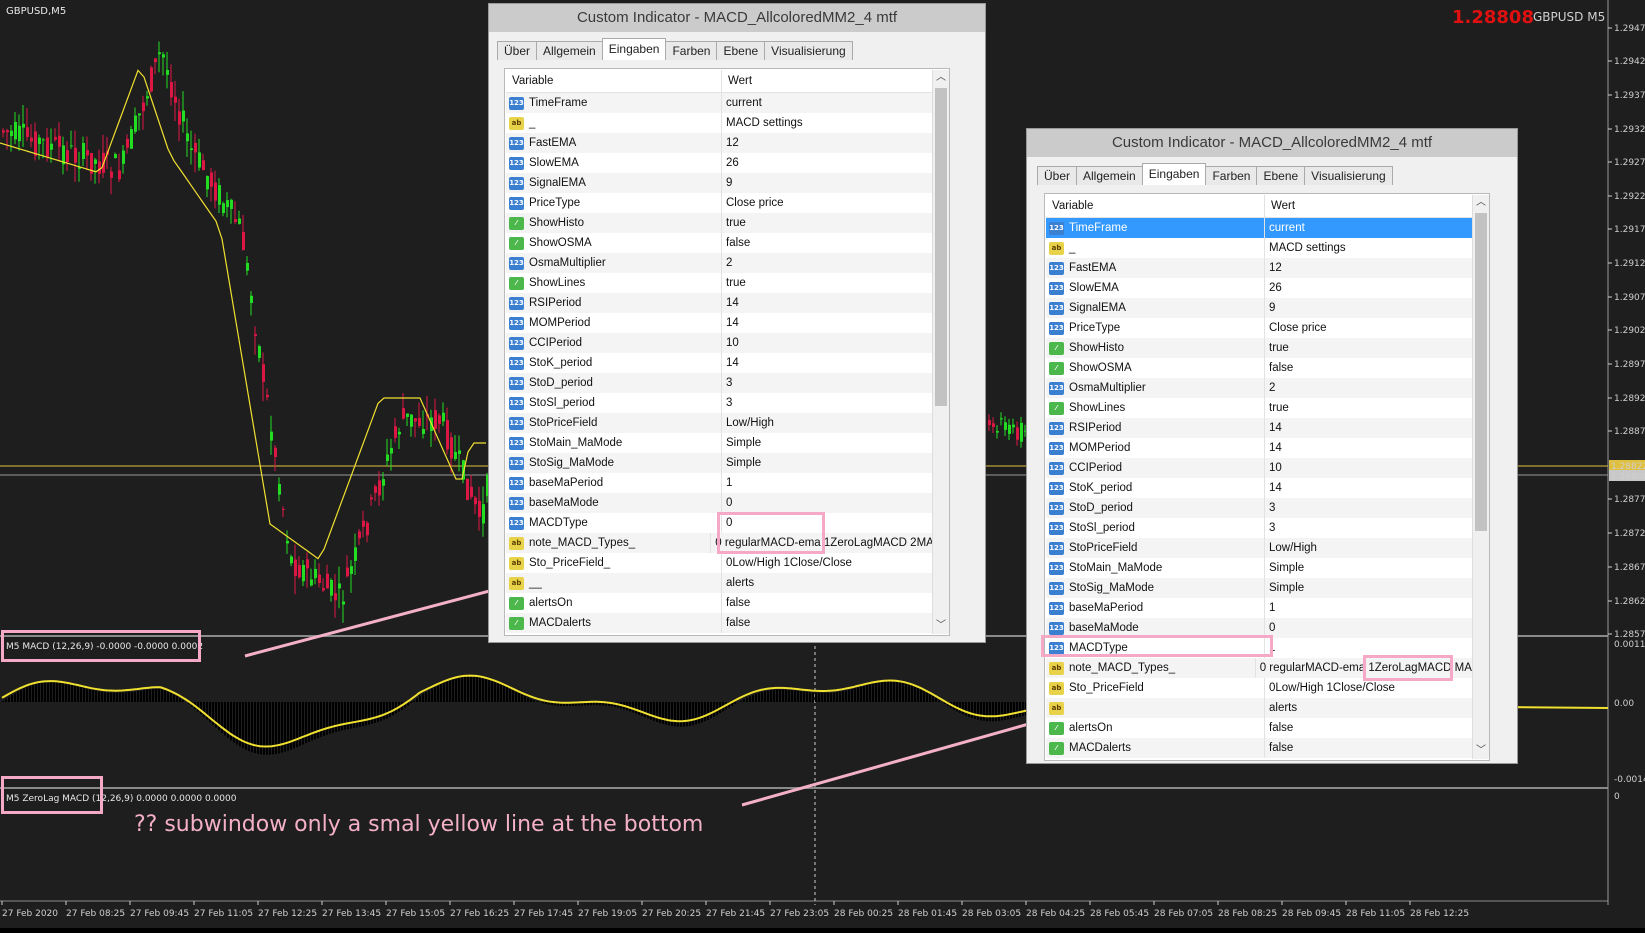 The width and height of the screenshot is (1645, 933). Describe the element at coordinates (719, 283) in the screenshot. I see `param-row: ⁄ShowLinestrue` at that location.